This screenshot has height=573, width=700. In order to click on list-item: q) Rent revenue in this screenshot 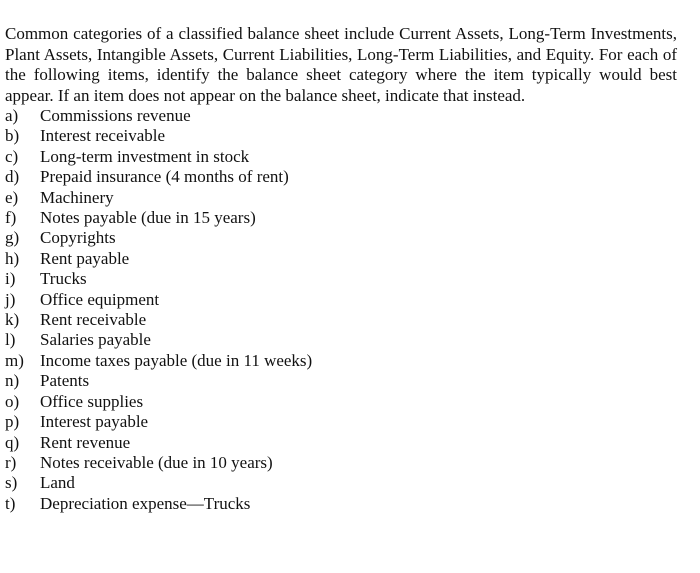, I will do `click(341, 443)`.